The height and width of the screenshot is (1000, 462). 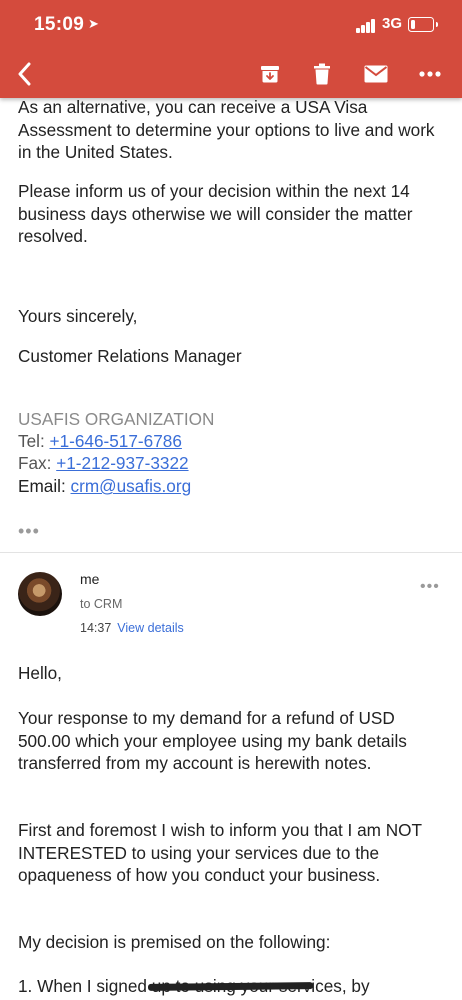 I want to click on mark-unread-button, so click(x=376, y=74).